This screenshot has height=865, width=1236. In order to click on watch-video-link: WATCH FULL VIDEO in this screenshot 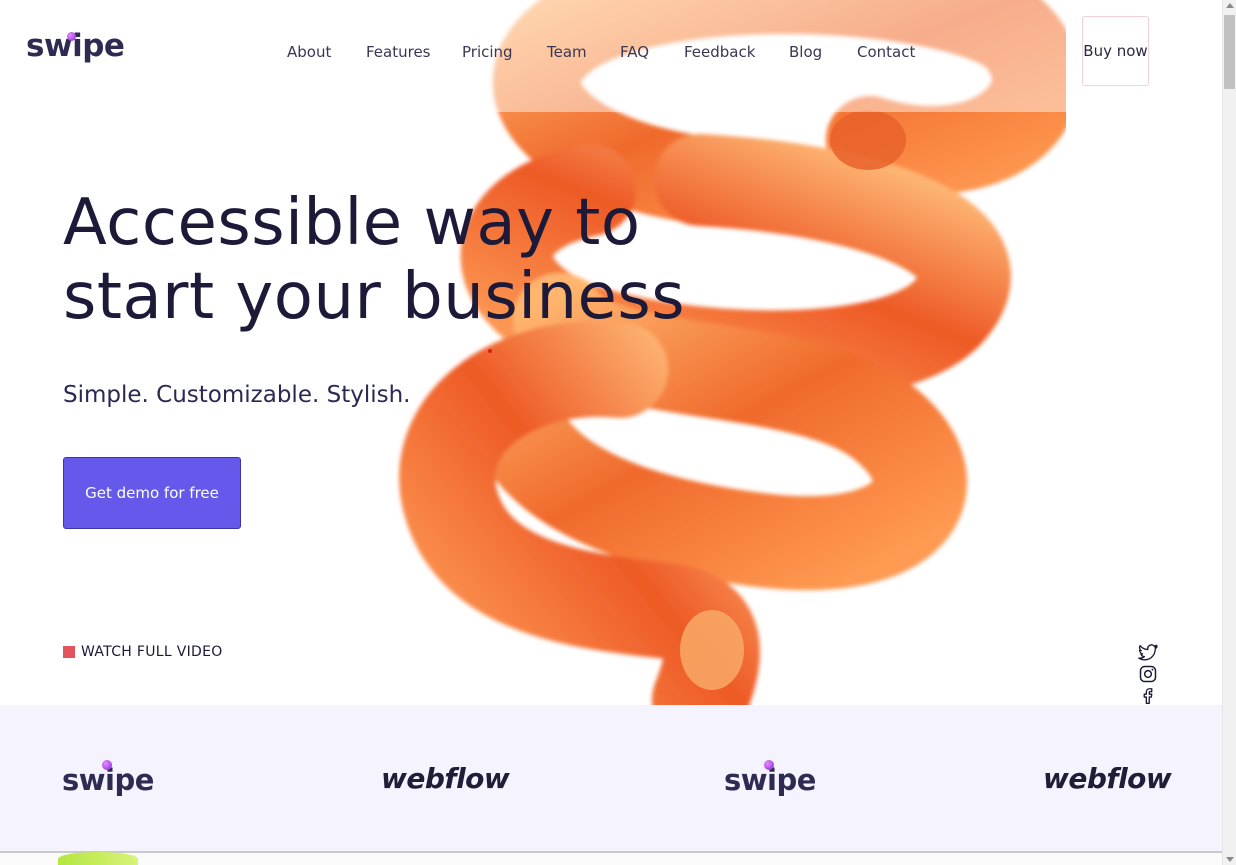, I will do `click(143, 652)`.